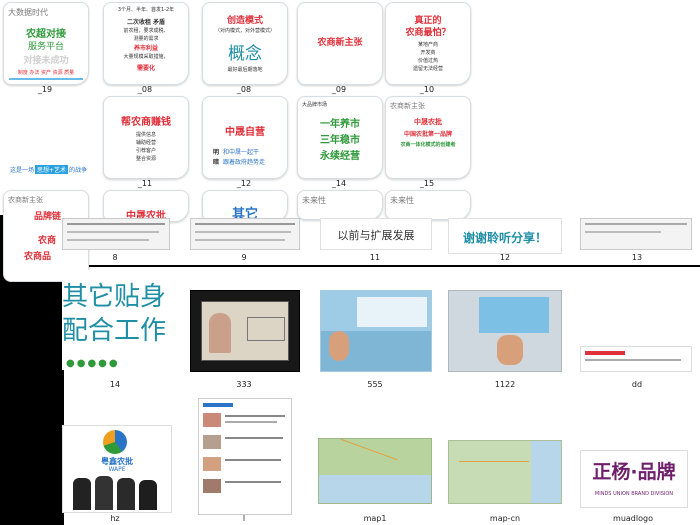 The height and width of the screenshot is (525, 700). Describe the element at coordinates (339, 183) in the screenshot. I see `slide-caption: _14` at that location.